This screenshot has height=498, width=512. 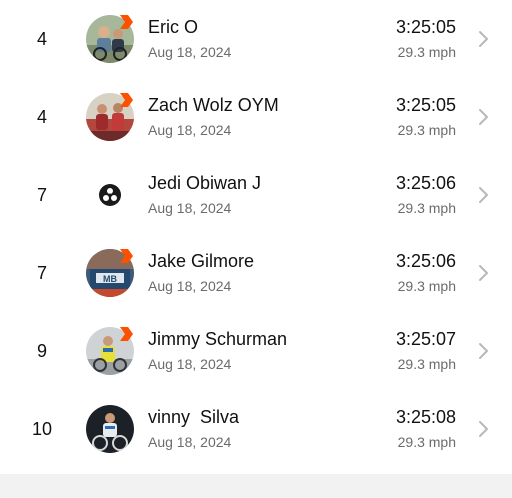 I want to click on athlete-name: Zach Wolz OYM, so click(x=213, y=105).